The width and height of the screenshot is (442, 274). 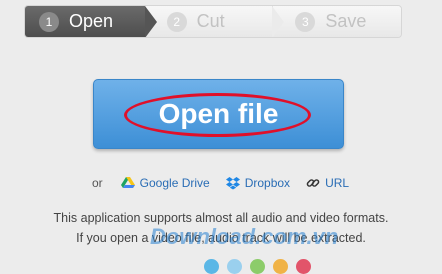 I want to click on google-drive-icon, so click(x=127, y=182).